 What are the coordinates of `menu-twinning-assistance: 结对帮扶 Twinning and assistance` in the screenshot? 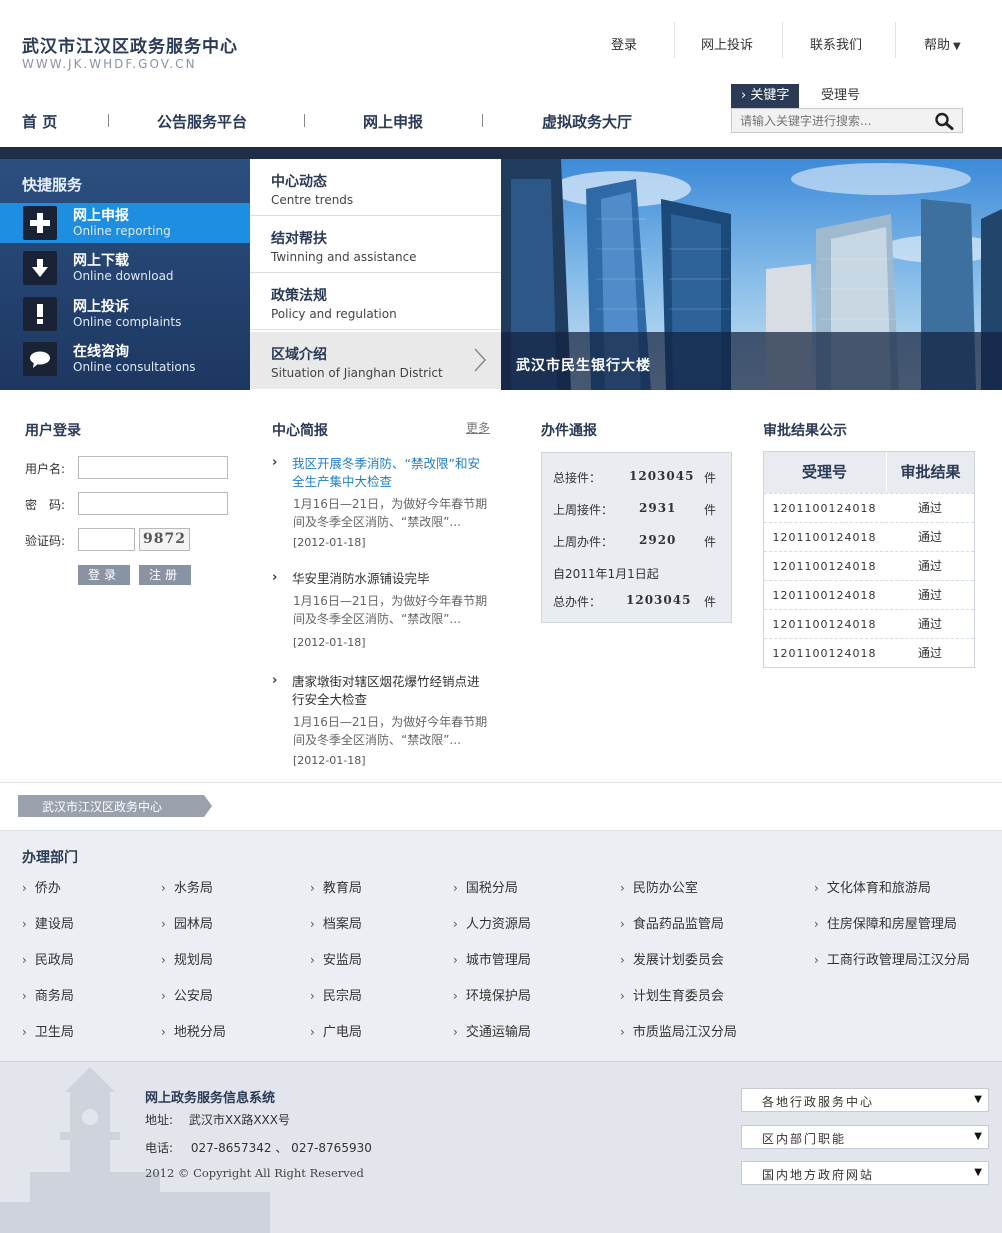 It's located at (375, 244).